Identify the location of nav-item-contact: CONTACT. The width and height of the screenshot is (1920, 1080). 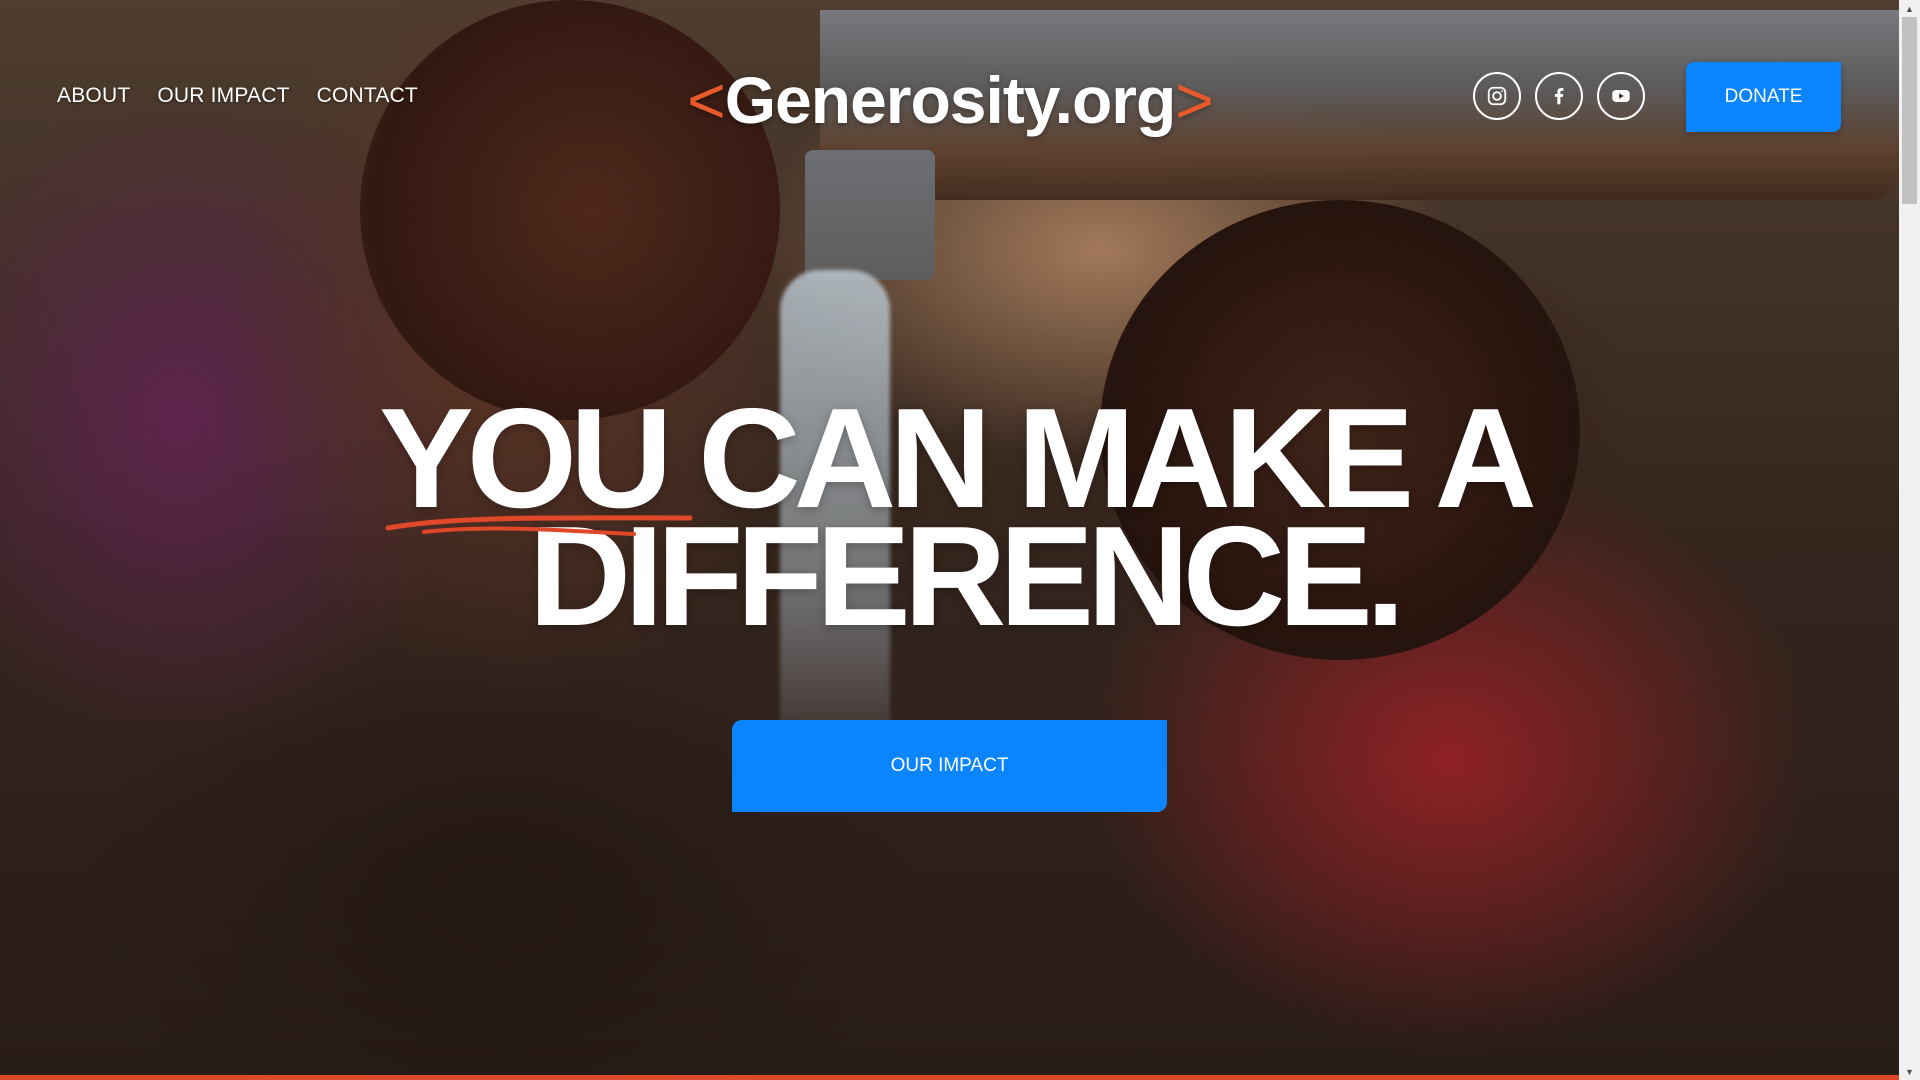
(367, 96).